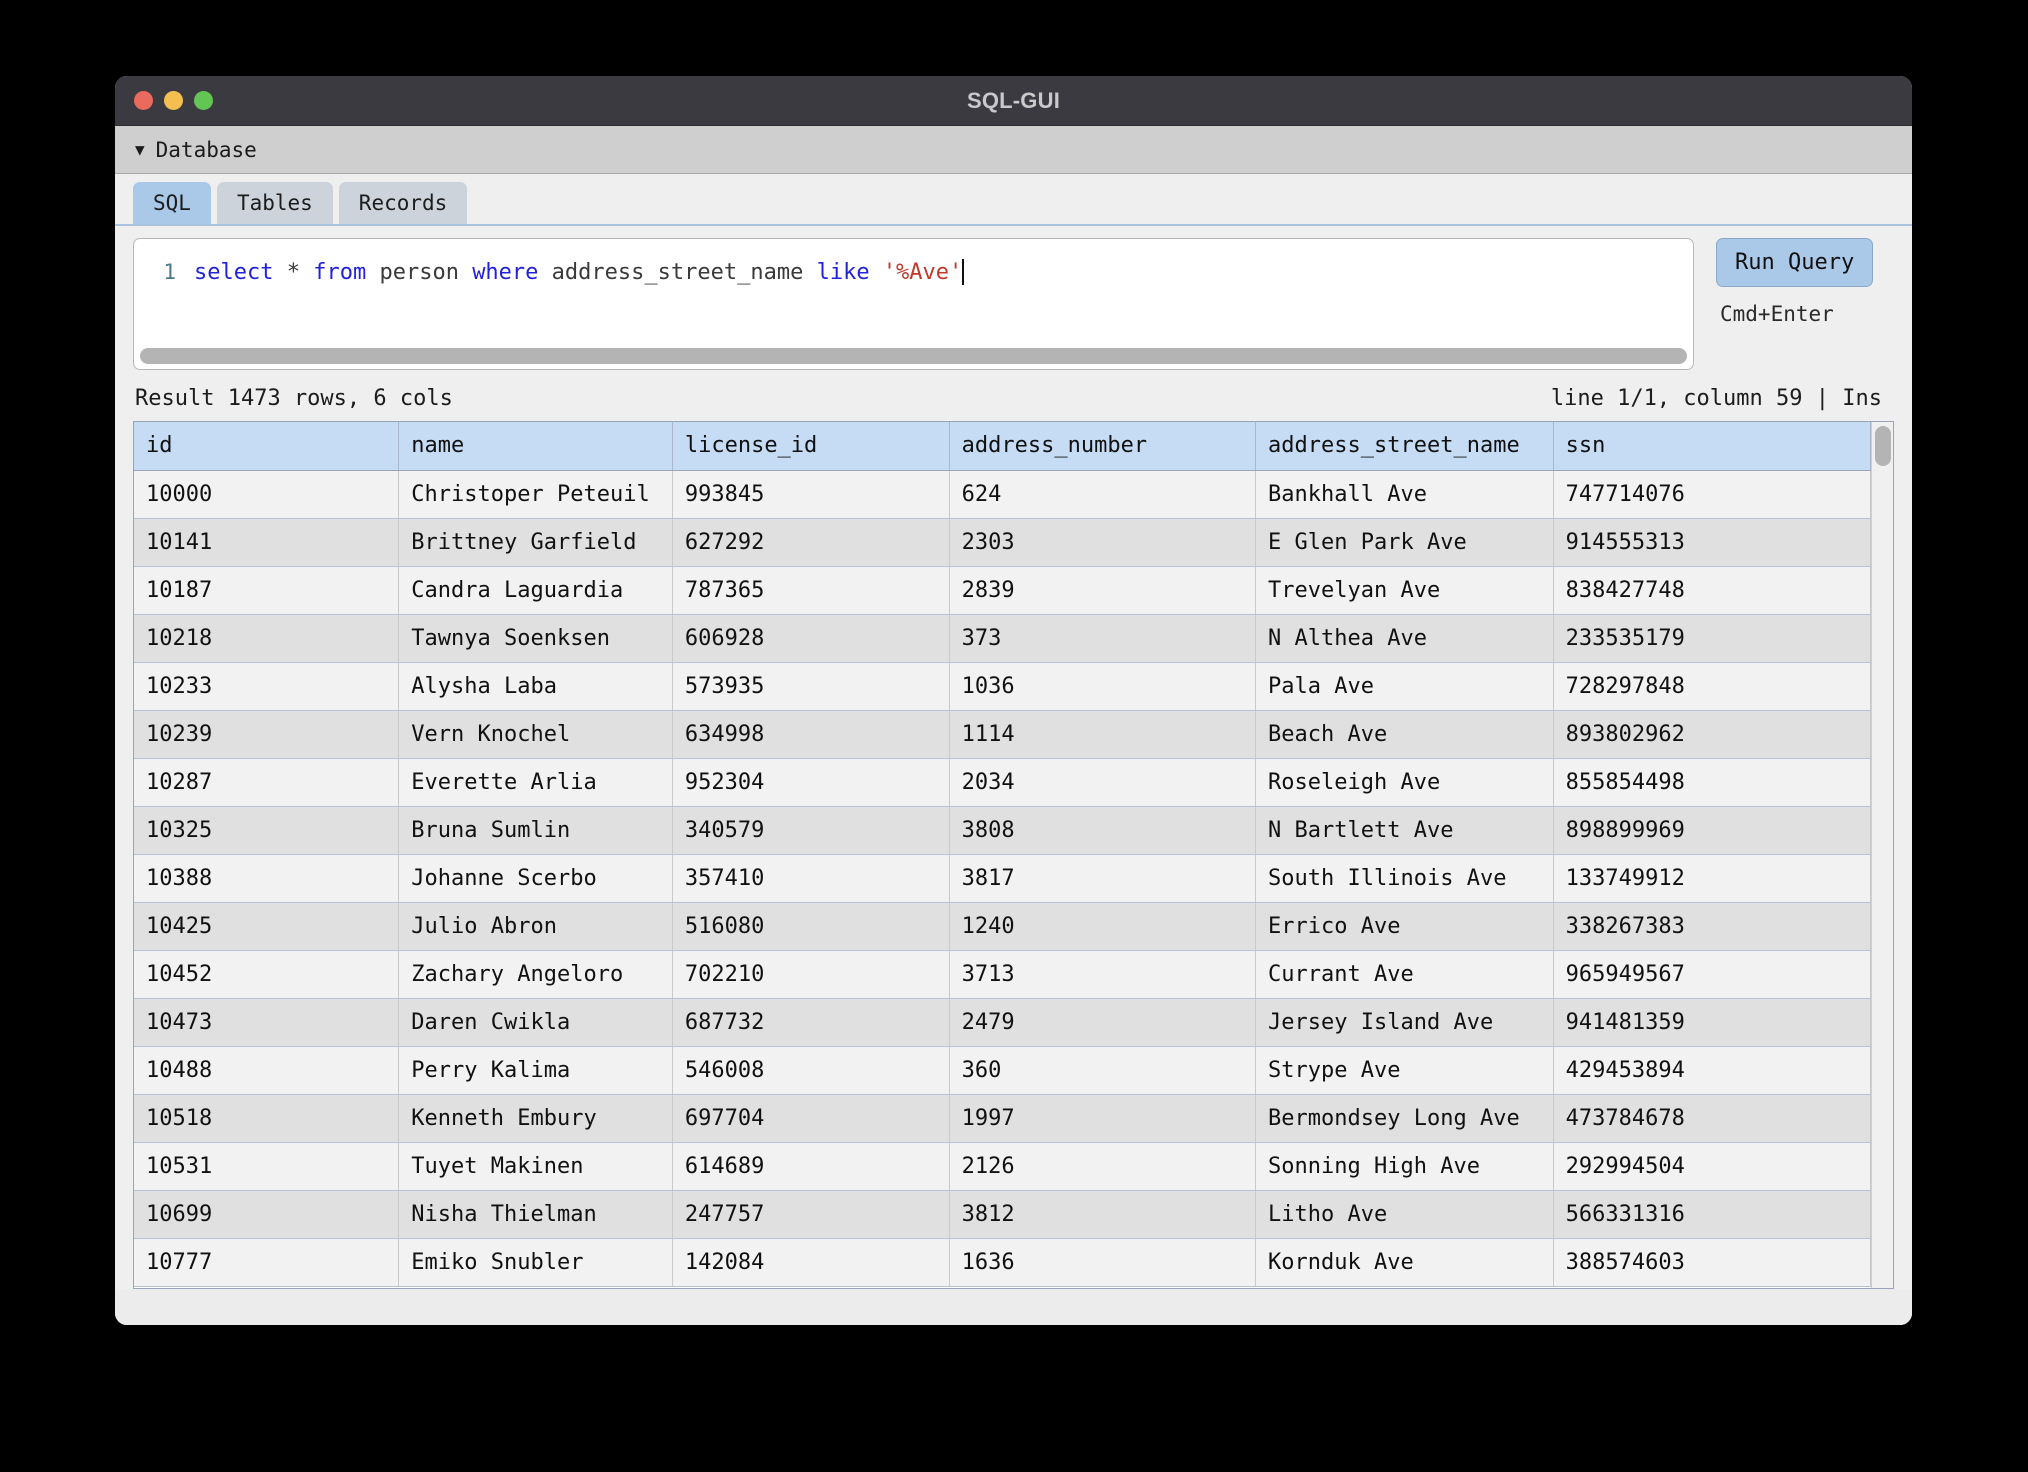 Image resolution: width=2028 pixels, height=1472 pixels. I want to click on editor-scrollbar-thumb, so click(913, 356).